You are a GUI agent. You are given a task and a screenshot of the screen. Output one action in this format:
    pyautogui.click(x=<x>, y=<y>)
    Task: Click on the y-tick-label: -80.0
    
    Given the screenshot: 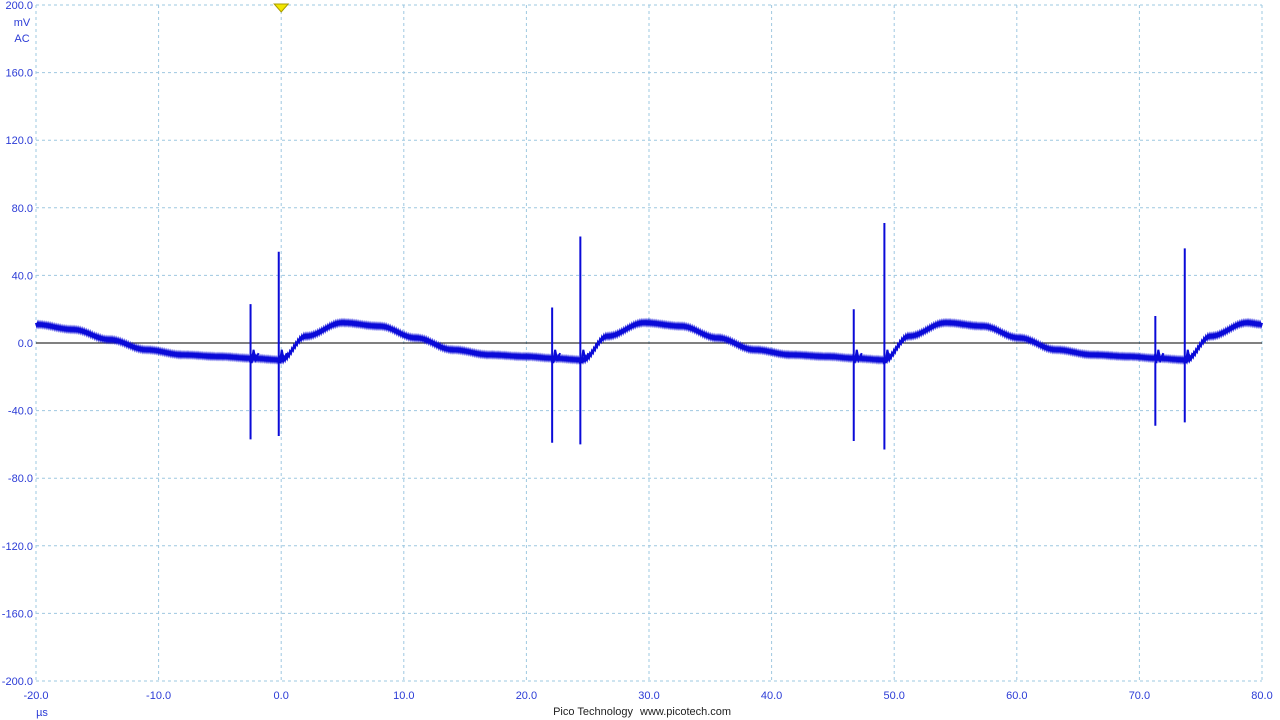 What is the action you would take?
    pyautogui.click(x=20, y=479)
    